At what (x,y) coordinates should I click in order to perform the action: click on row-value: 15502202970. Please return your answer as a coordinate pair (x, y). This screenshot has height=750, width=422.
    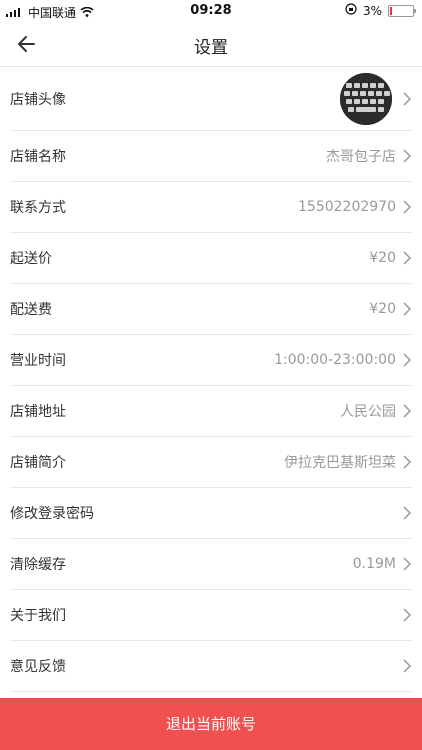
    Looking at the image, I should click on (347, 207).